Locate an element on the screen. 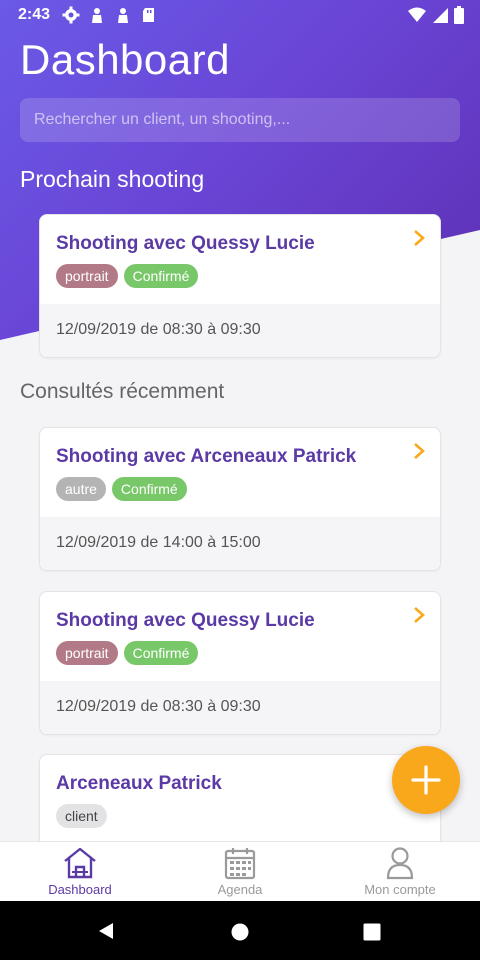 The width and height of the screenshot is (480, 960). section-title-next-shooting: Prochain shooting is located at coordinates (112, 179).